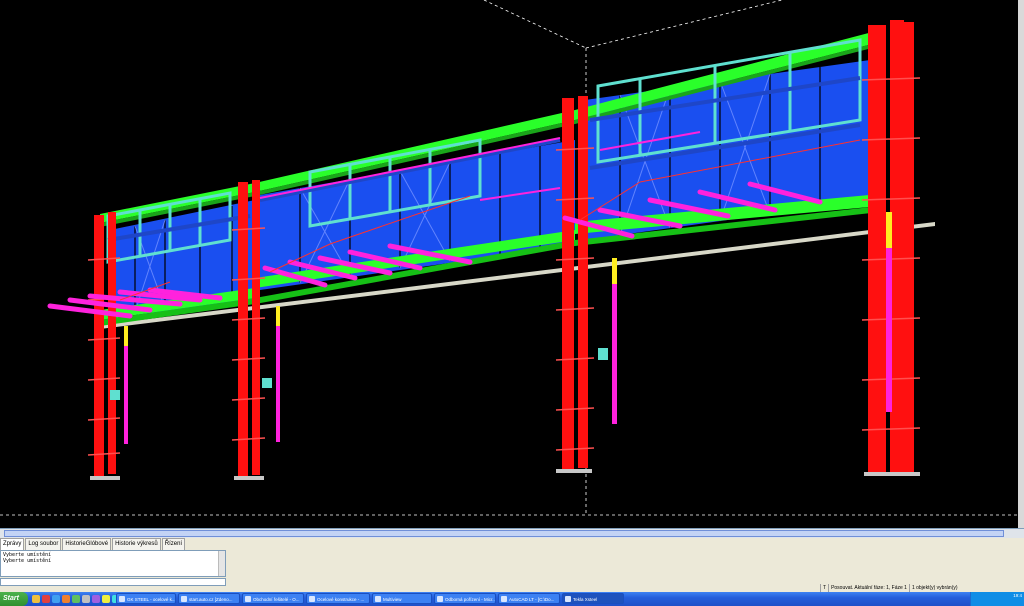  I want to click on console-scrollbar, so click(221, 563).